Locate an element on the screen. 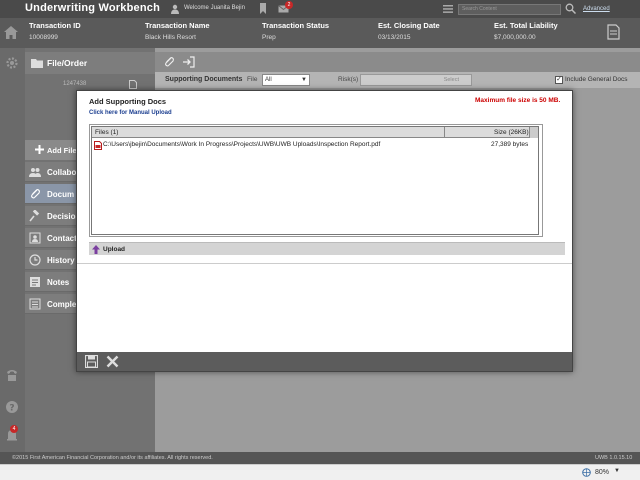 The height and width of the screenshot is (480, 640). files-column-header: Files (1) is located at coordinates (107, 132).